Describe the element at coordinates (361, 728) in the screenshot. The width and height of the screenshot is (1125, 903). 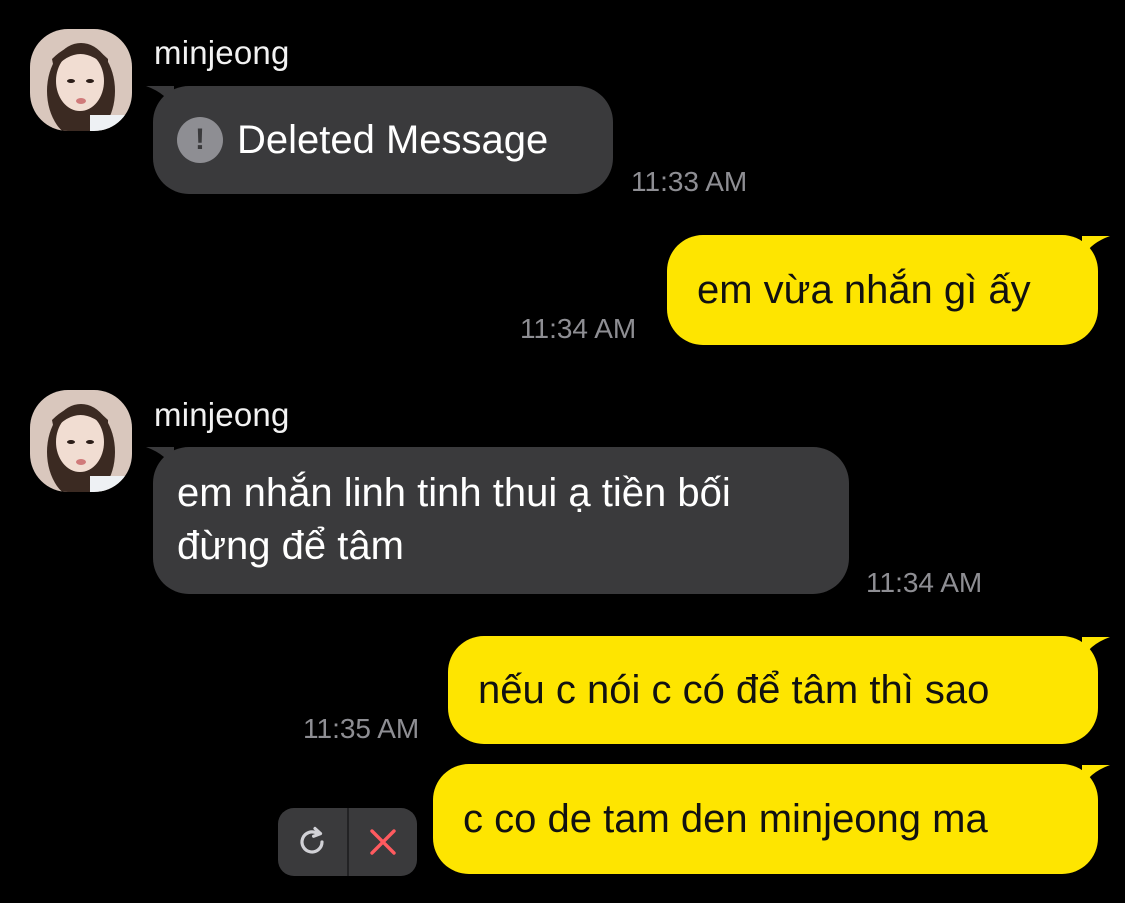
I see `message-timestamp: 11:35 AM` at that location.